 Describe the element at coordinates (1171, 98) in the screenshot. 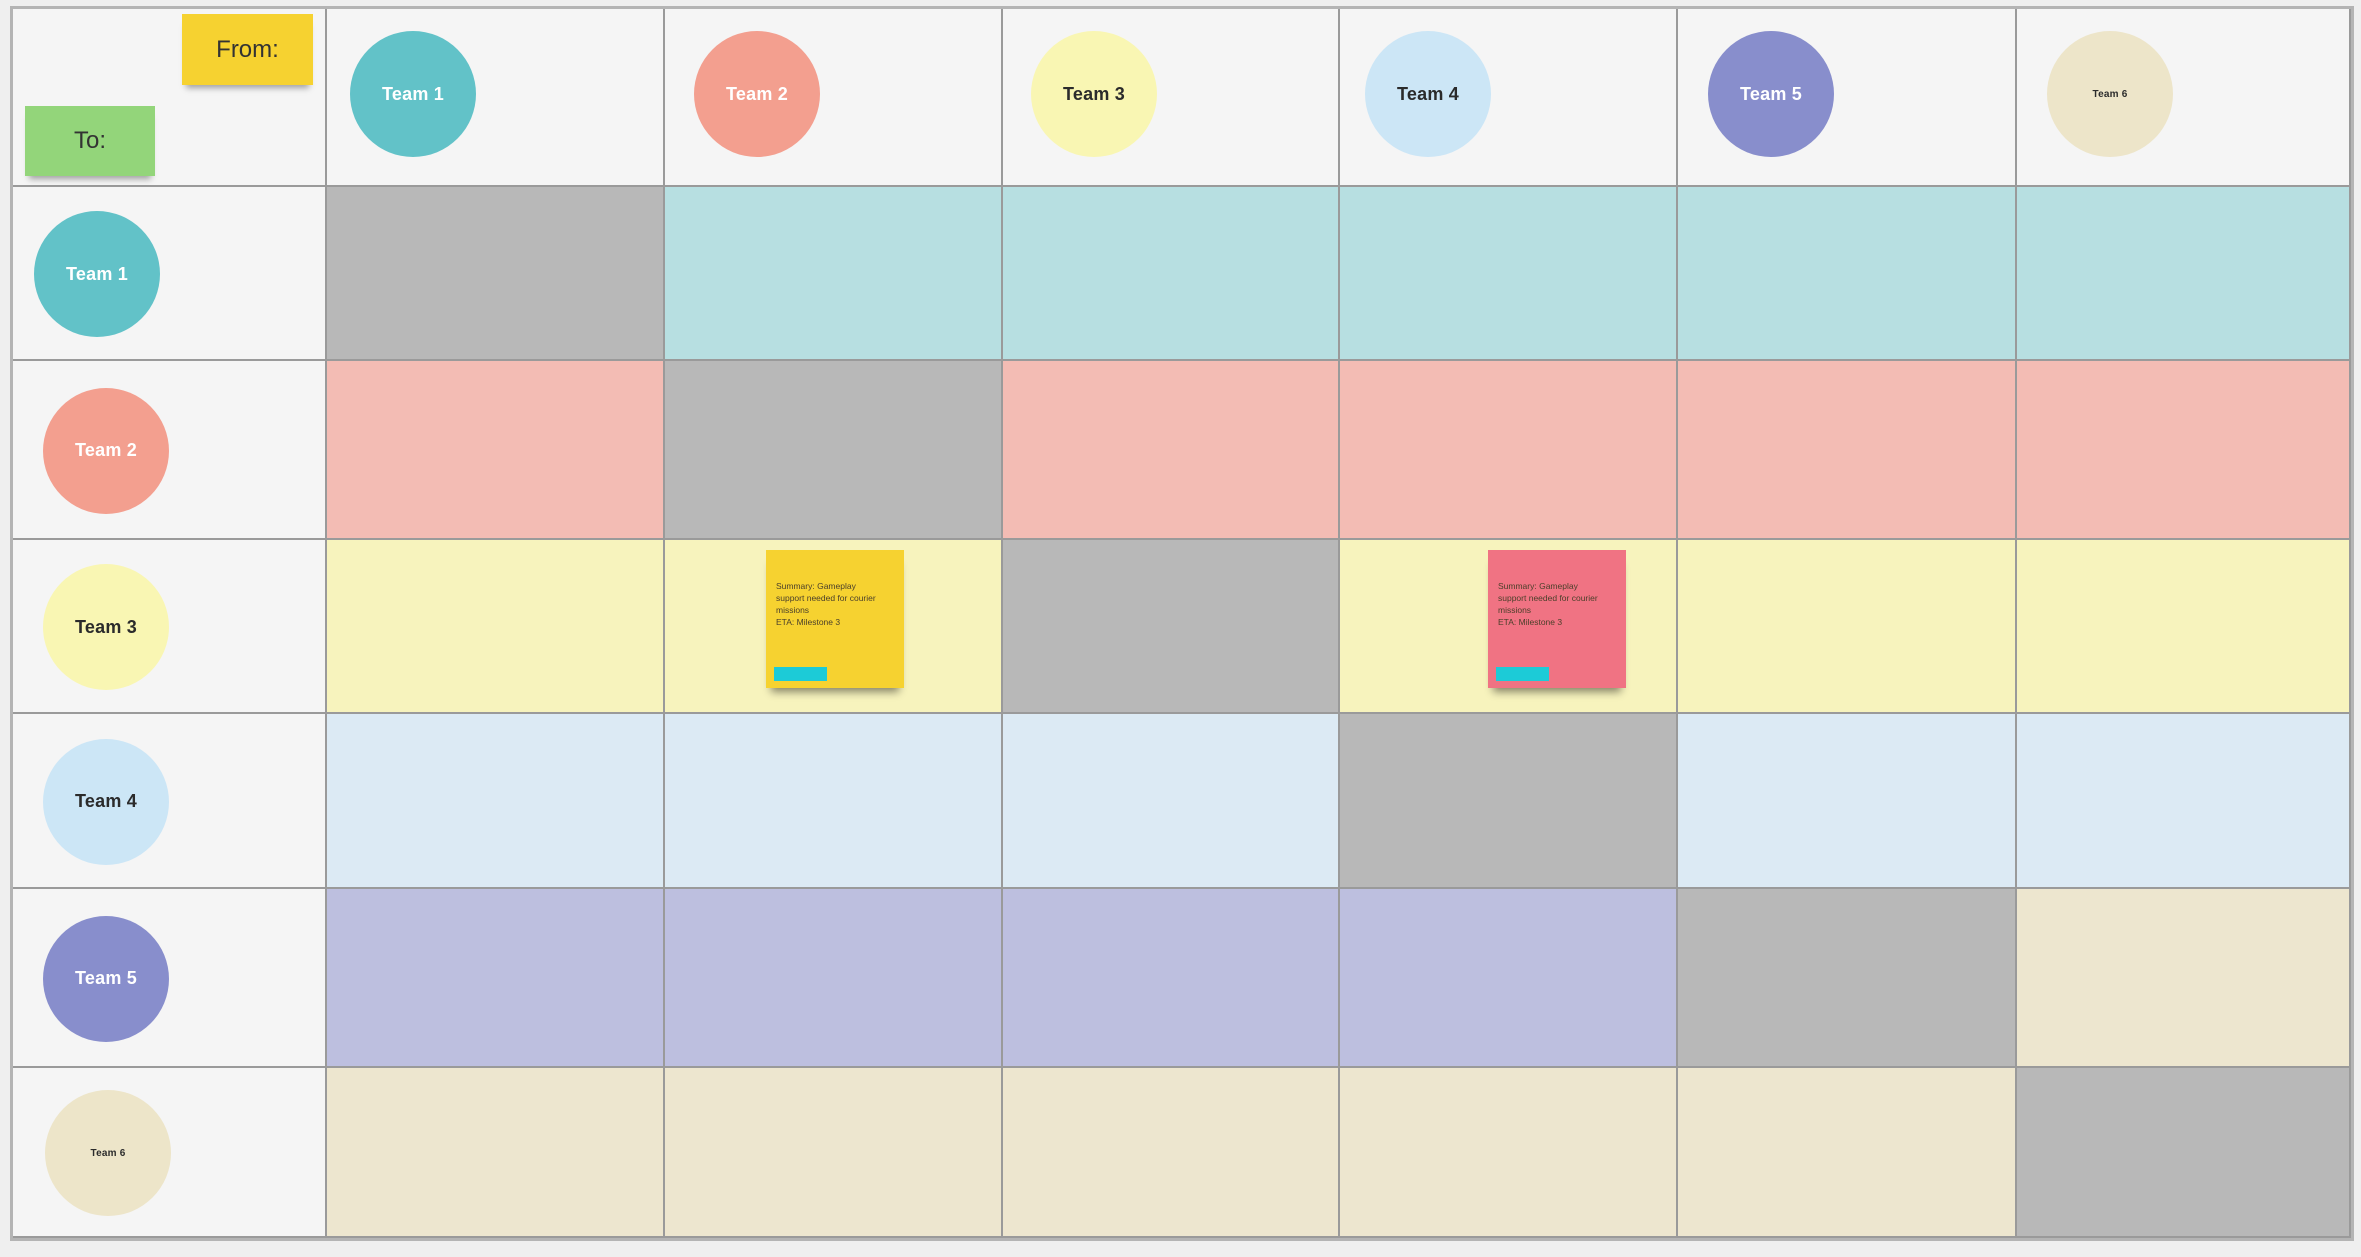

I see `column-header-cell: Team 3` at that location.